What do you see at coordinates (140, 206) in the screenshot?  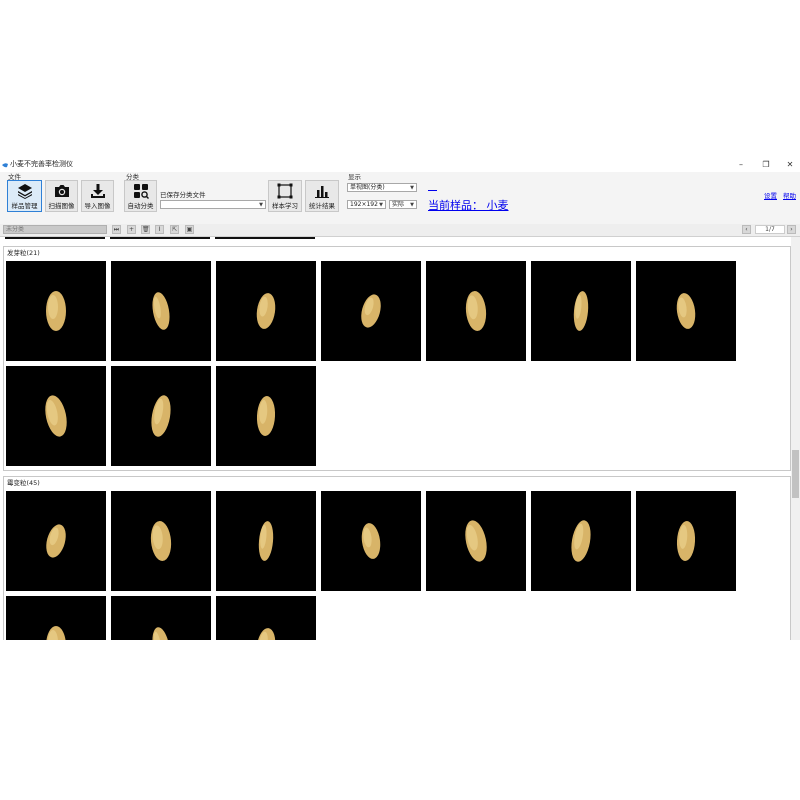 I see `auto-classify-label: 自动分类` at bounding box center [140, 206].